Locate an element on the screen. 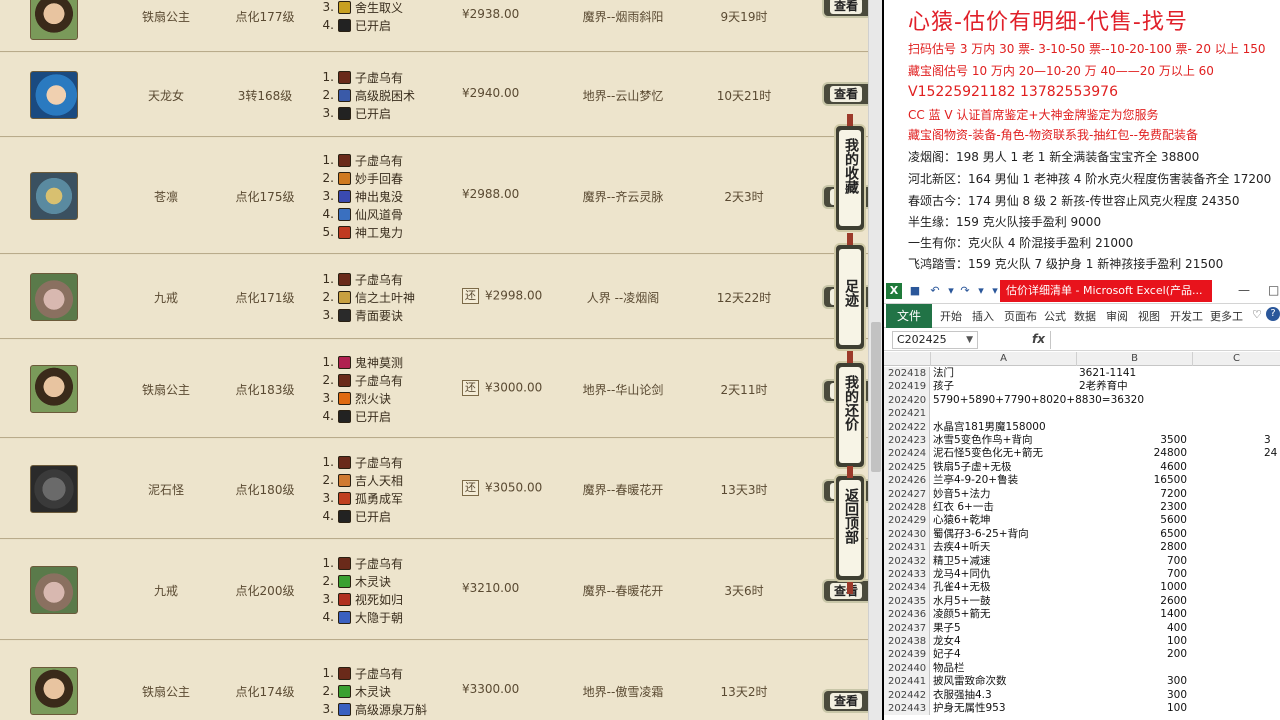 Image resolution: width=1280 pixels, height=720 pixels. row-header: 202418 is located at coordinates (907, 374).